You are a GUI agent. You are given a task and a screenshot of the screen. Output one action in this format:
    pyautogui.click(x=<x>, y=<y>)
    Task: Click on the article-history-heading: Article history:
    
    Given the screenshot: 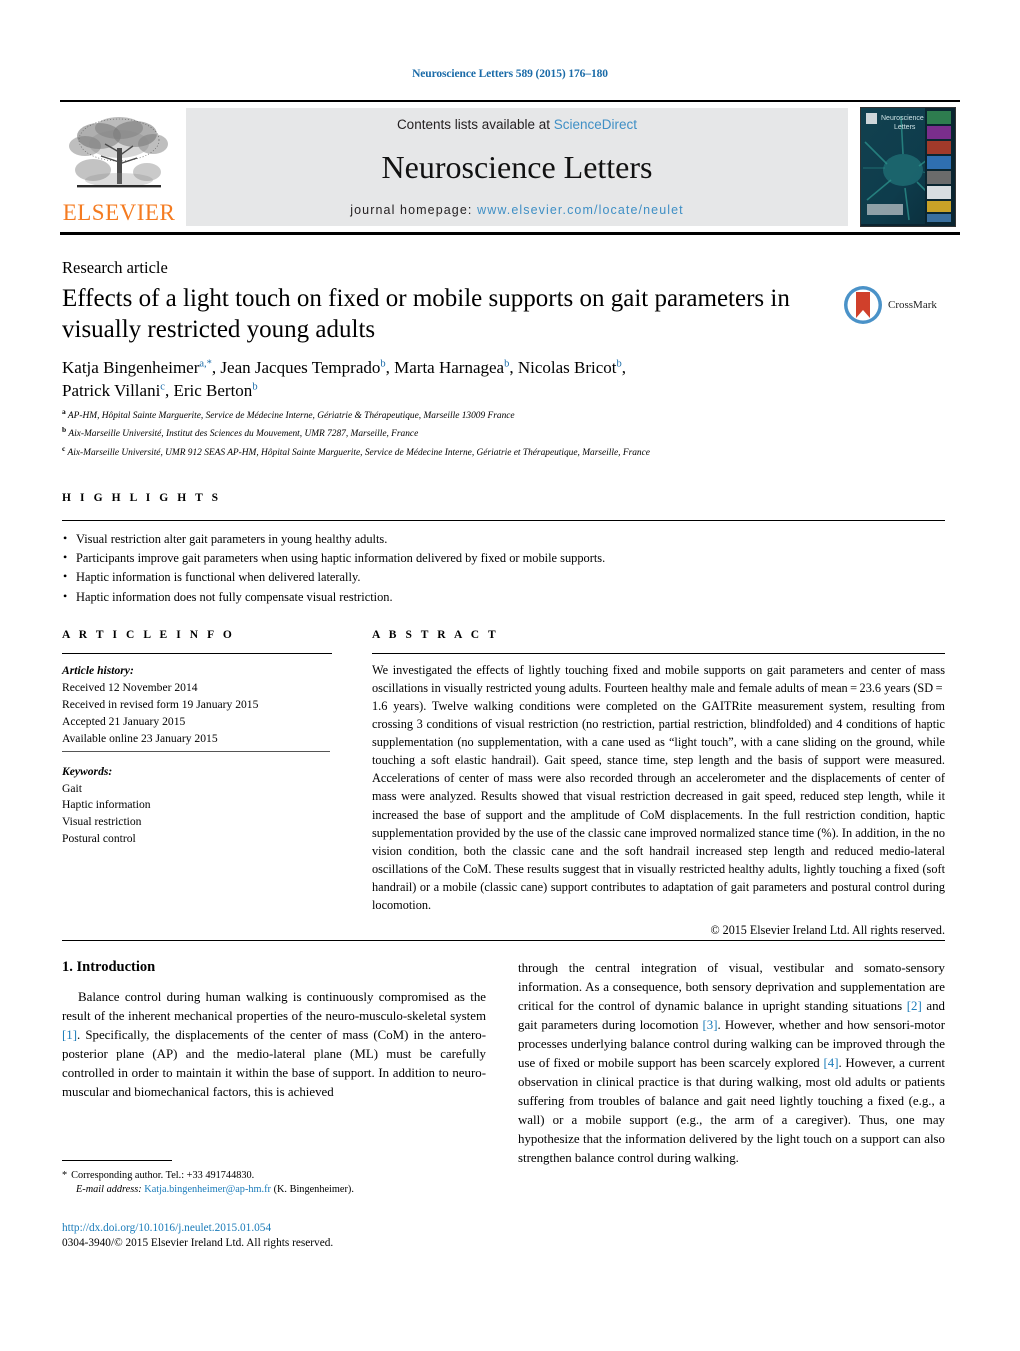 What is the action you would take?
    pyautogui.click(x=98, y=670)
    